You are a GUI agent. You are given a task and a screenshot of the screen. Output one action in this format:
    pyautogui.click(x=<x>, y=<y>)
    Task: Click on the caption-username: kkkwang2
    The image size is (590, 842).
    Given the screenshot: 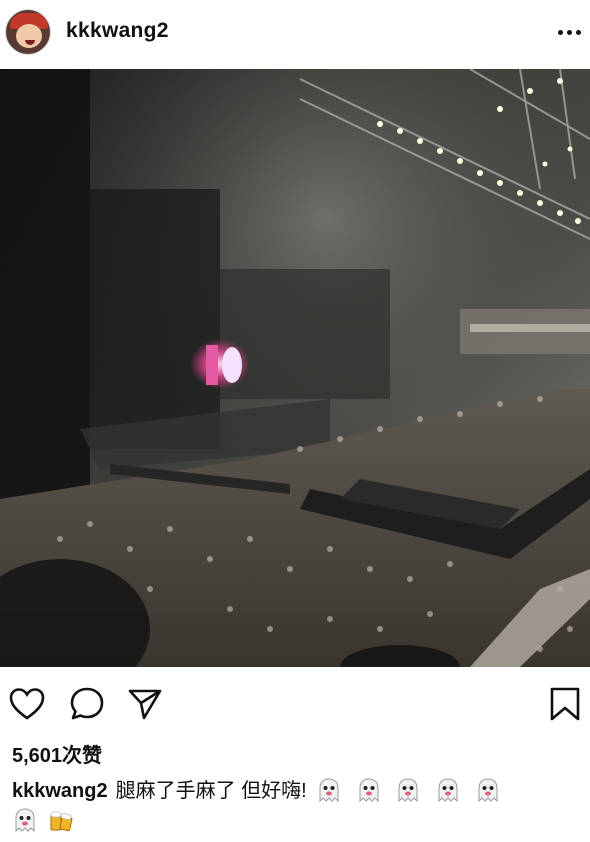 What is the action you would take?
    pyautogui.click(x=60, y=791)
    